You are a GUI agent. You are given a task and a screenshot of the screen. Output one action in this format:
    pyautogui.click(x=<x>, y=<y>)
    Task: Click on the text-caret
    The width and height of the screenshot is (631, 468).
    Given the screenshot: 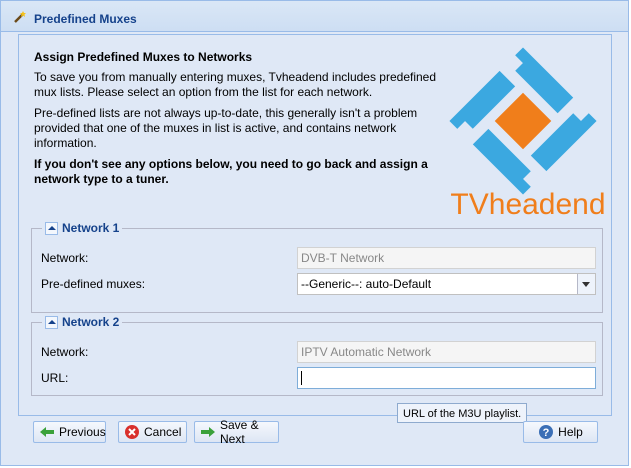 What is the action you would take?
    pyautogui.click(x=301, y=378)
    